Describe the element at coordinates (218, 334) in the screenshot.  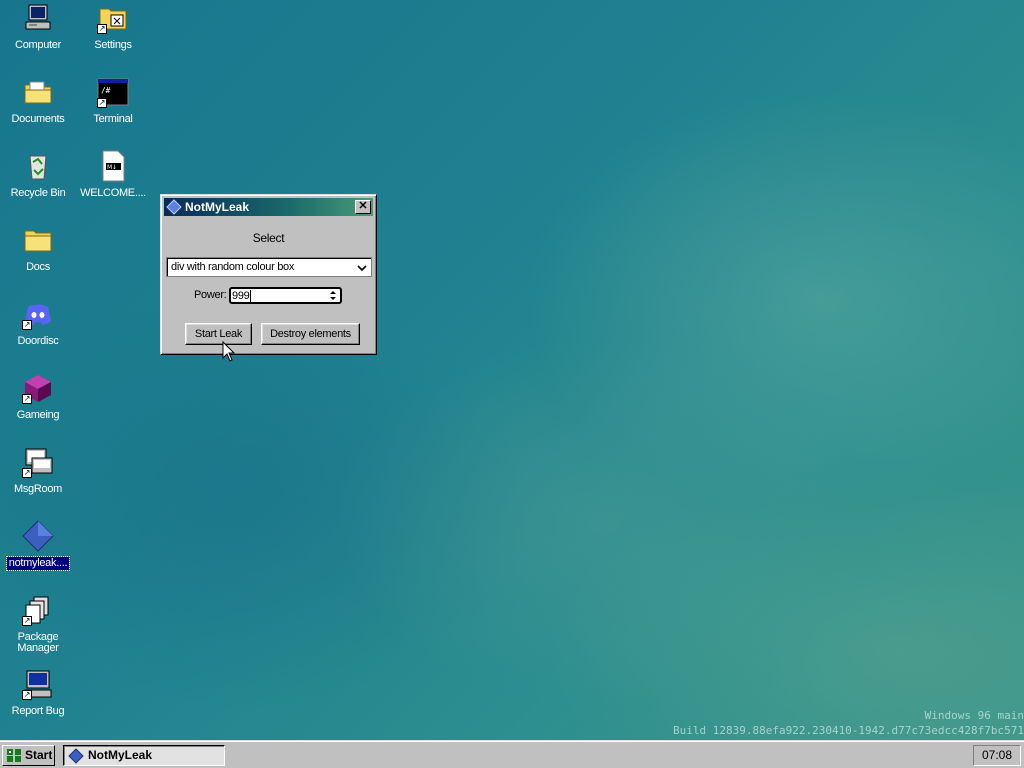
I see `start-leak-button: Start Leak` at that location.